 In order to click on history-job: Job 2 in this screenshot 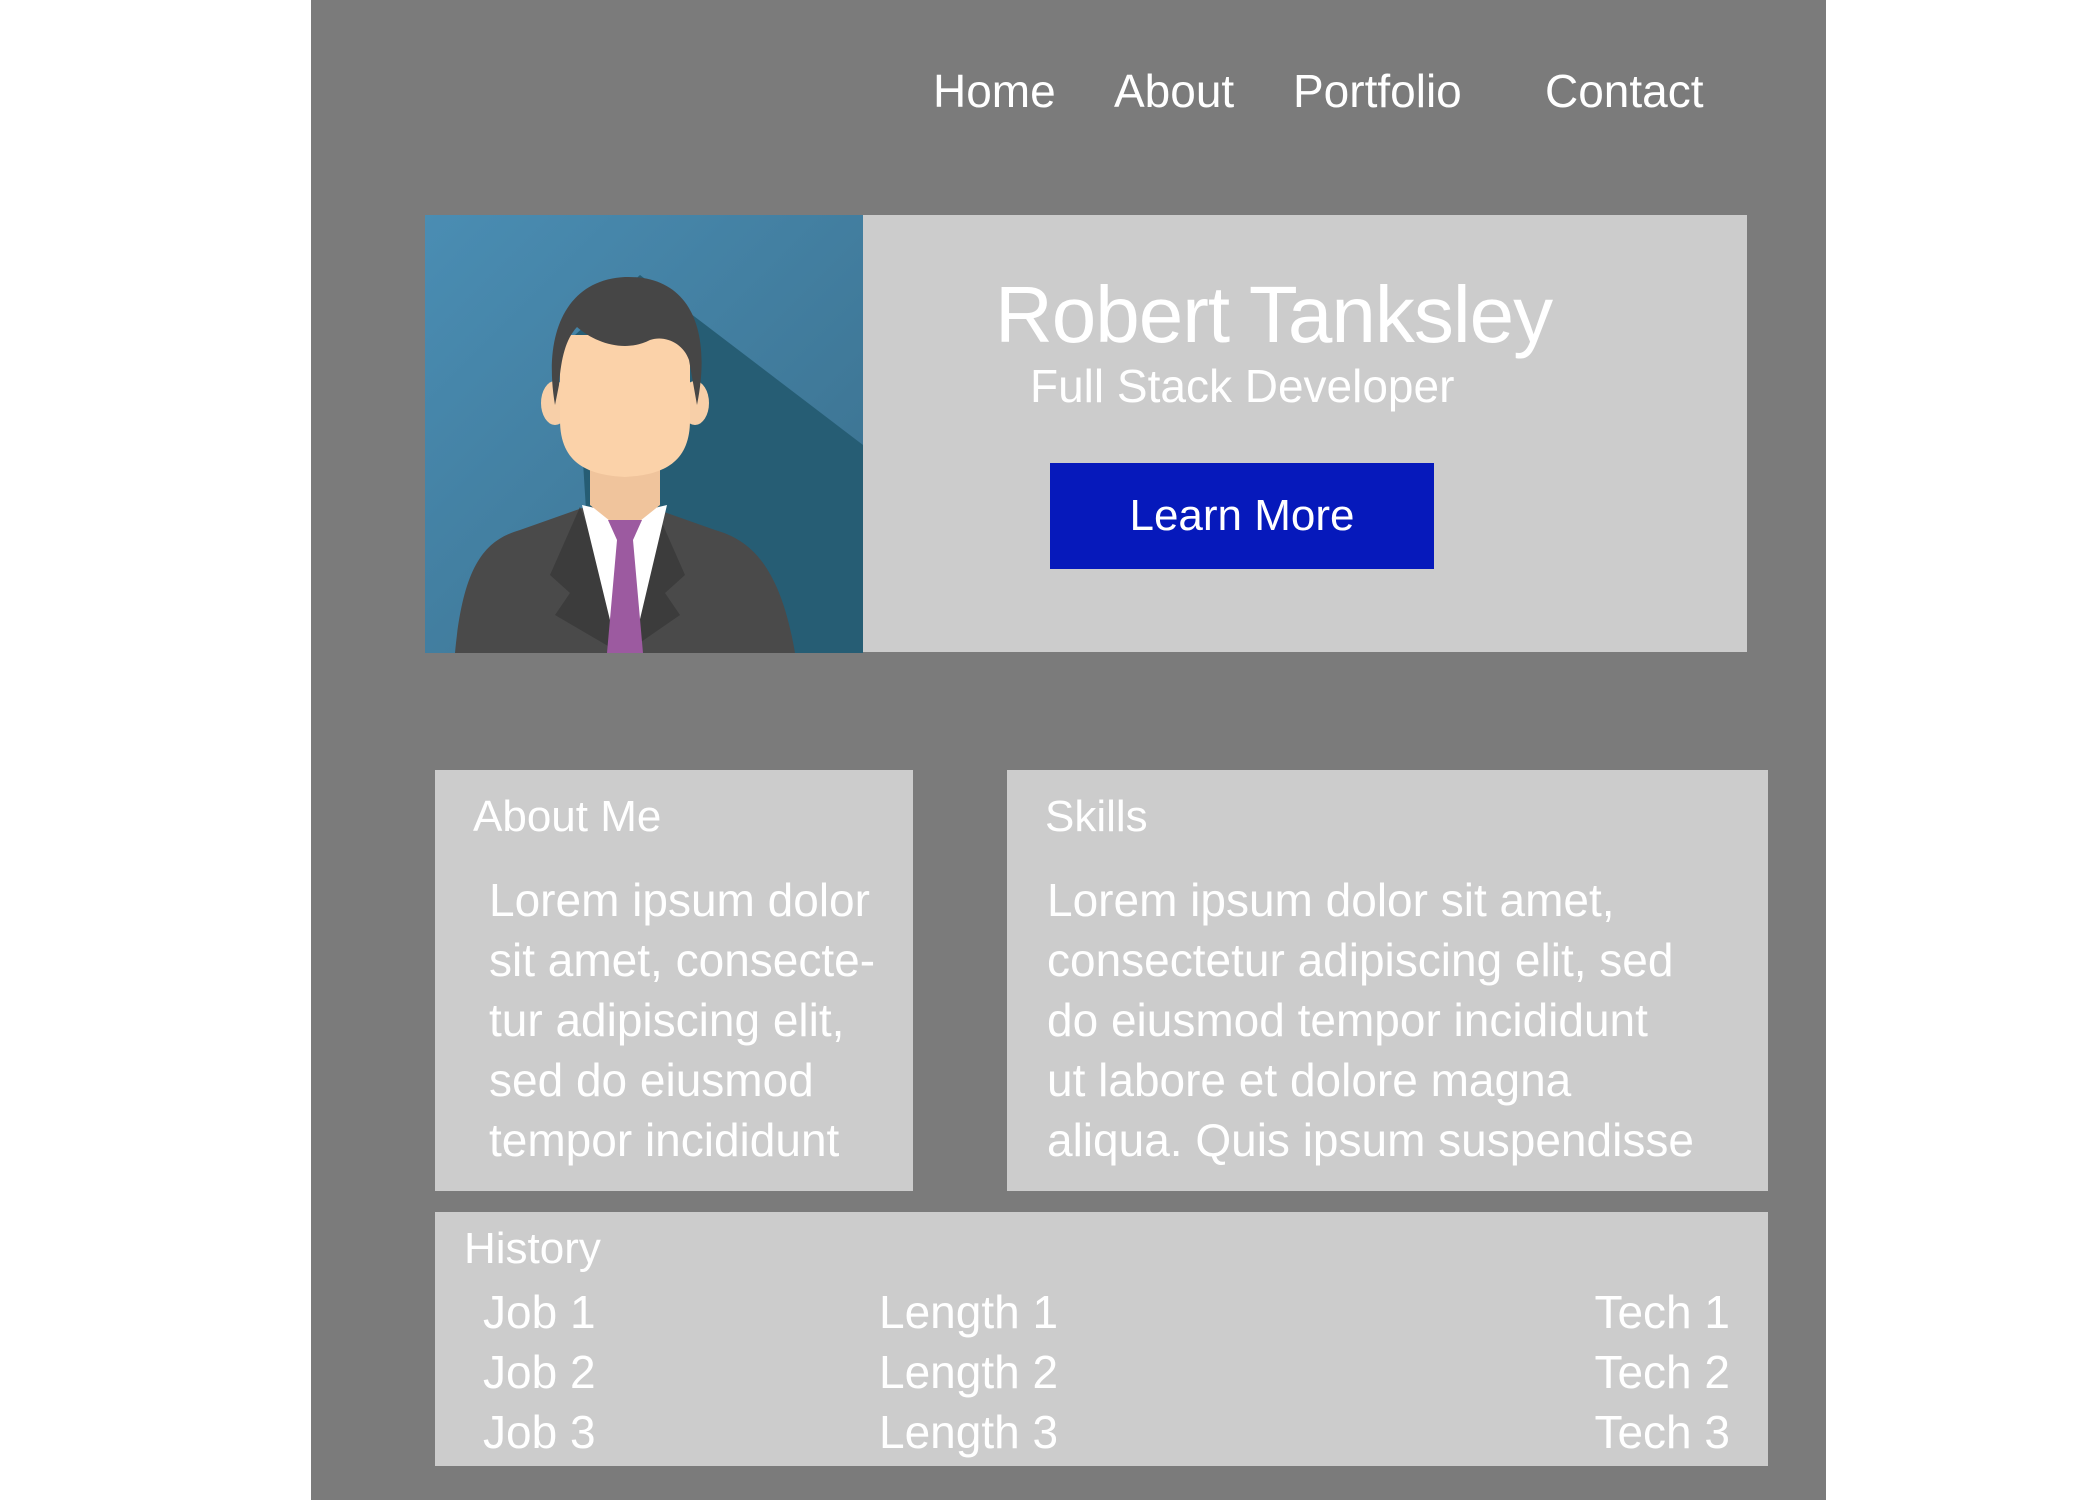, I will do `click(539, 1372)`.